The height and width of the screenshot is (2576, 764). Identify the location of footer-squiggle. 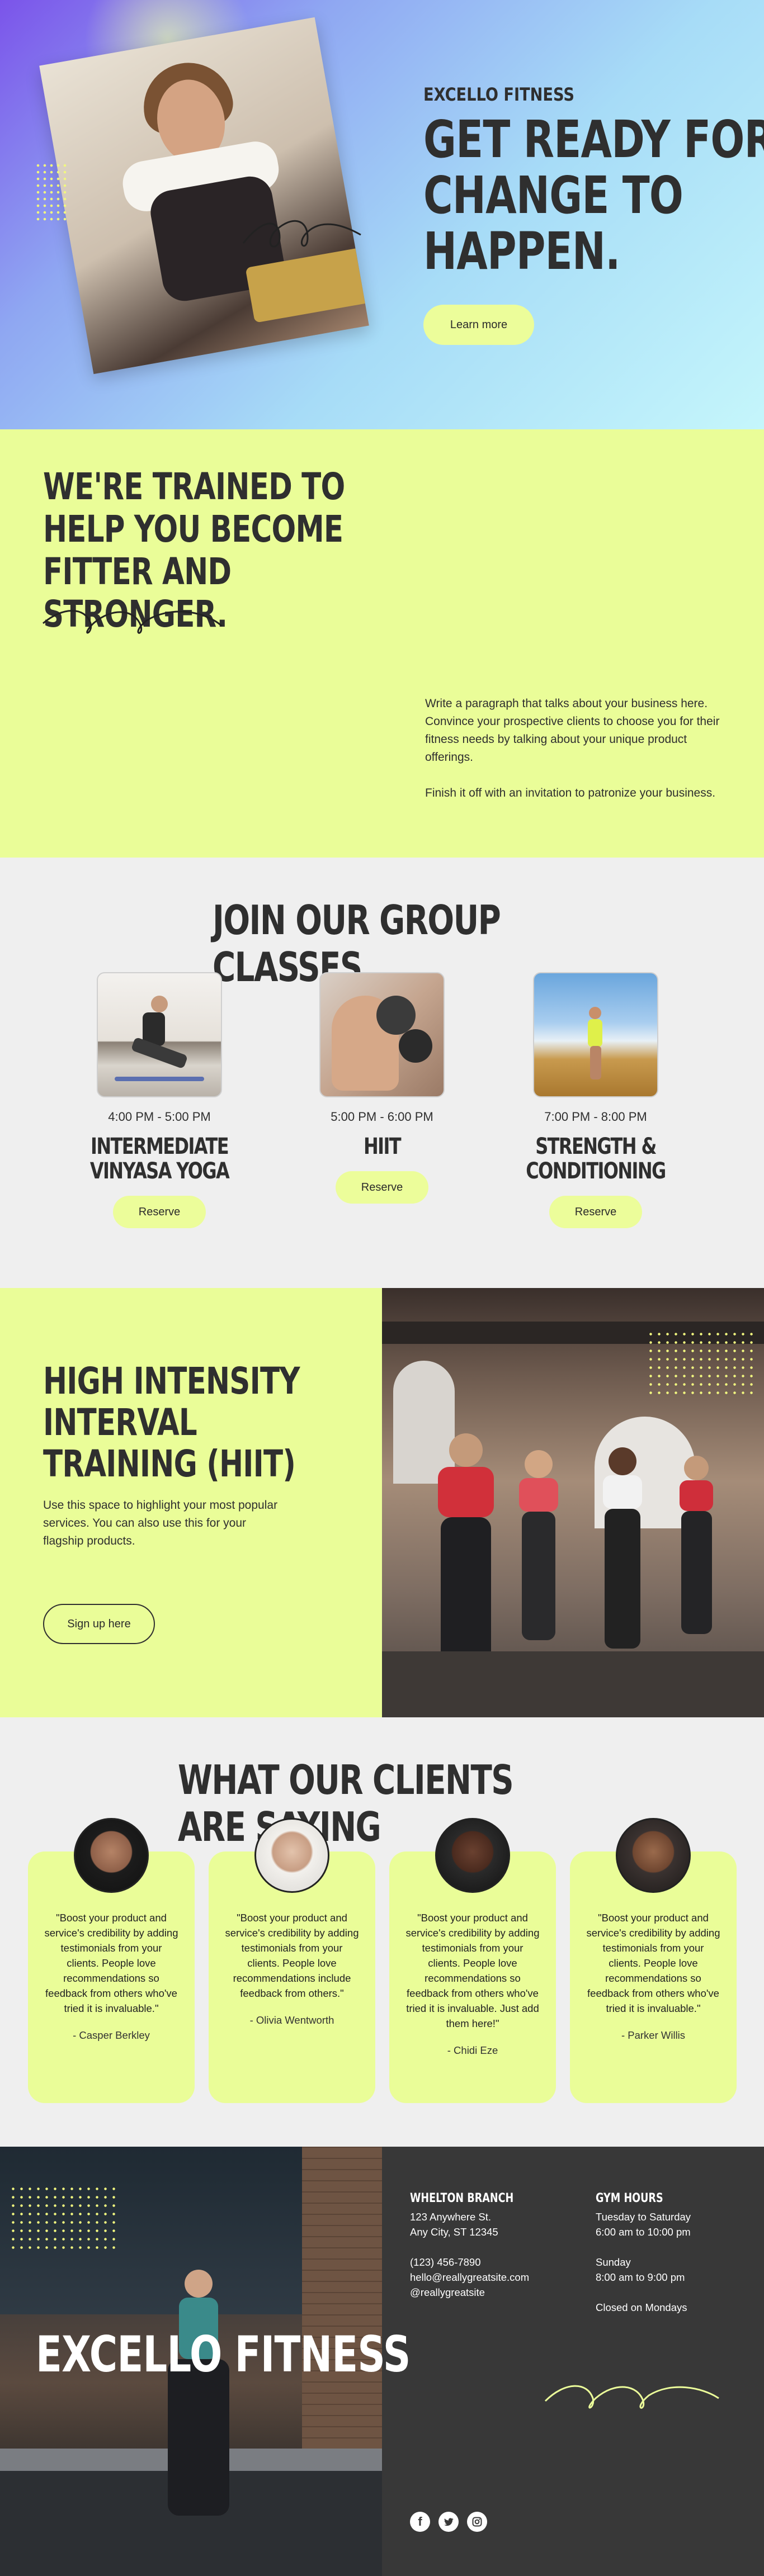
(631, 2397).